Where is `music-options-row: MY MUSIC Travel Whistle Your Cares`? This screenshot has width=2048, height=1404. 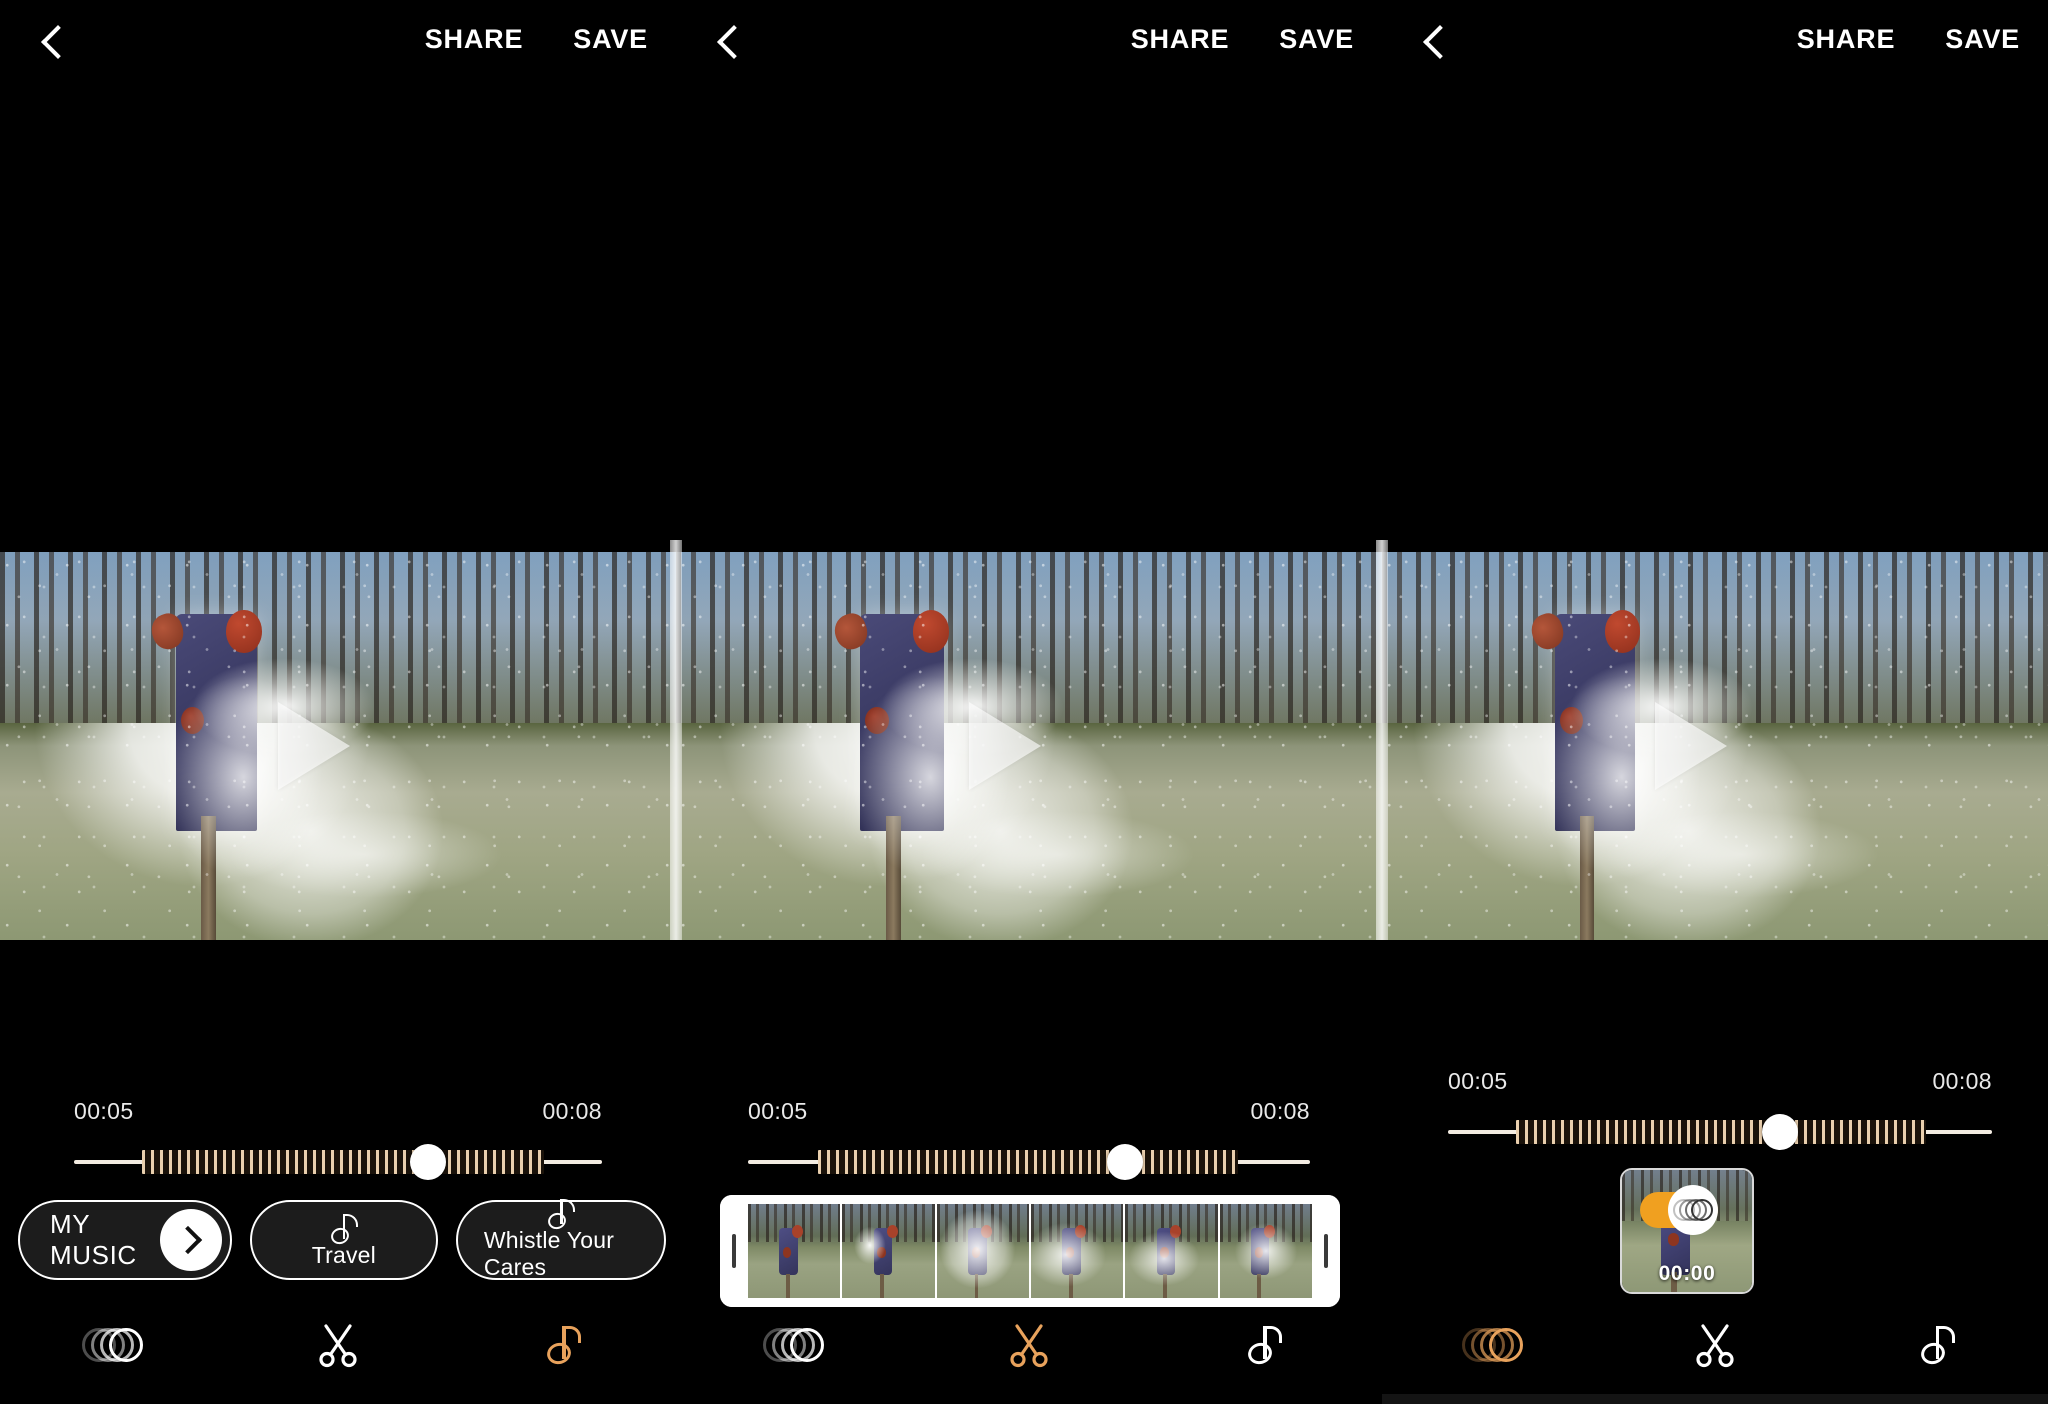 music-options-row: MY MUSIC Travel Whistle Your Cares is located at coordinates (342, 1239).